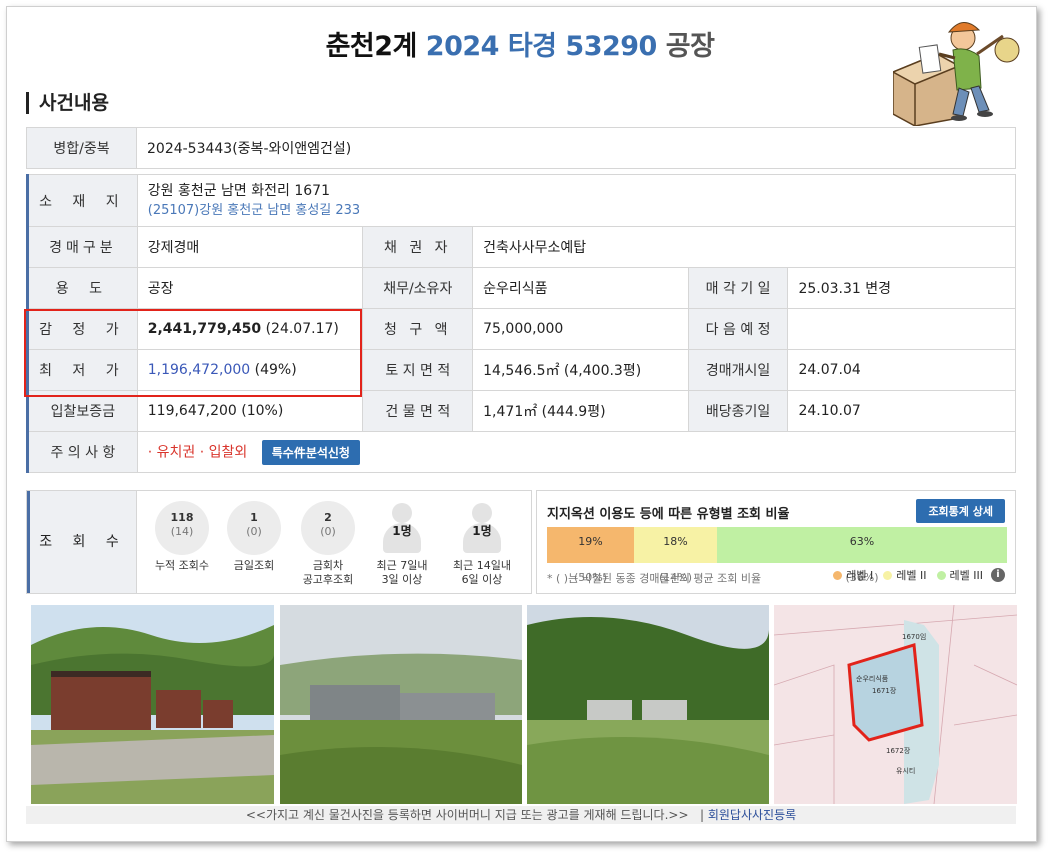 Image resolution: width=1051 pixels, height=852 pixels. What do you see at coordinates (901, 288) in the screenshot?
I see `sale-date-value: 25.03.31 변경` at bounding box center [901, 288].